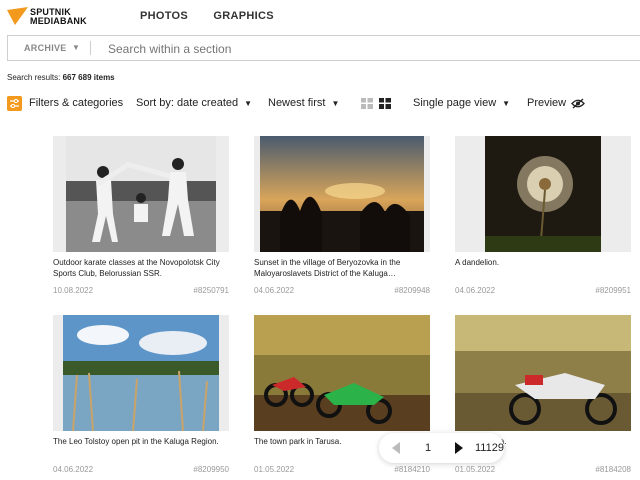 This screenshot has width=640, height=480. What do you see at coordinates (342, 469) in the screenshot?
I see `photo-meta: 01.05.2022 #8184210` at bounding box center [342, 469].